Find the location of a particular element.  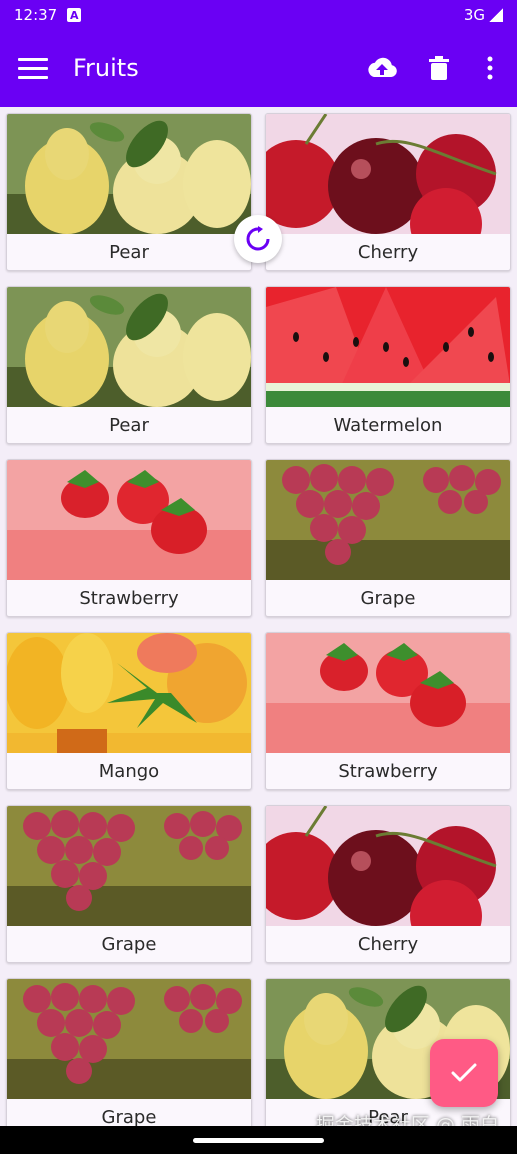

fruit-label: Mango is located at coordinates (129, 771).